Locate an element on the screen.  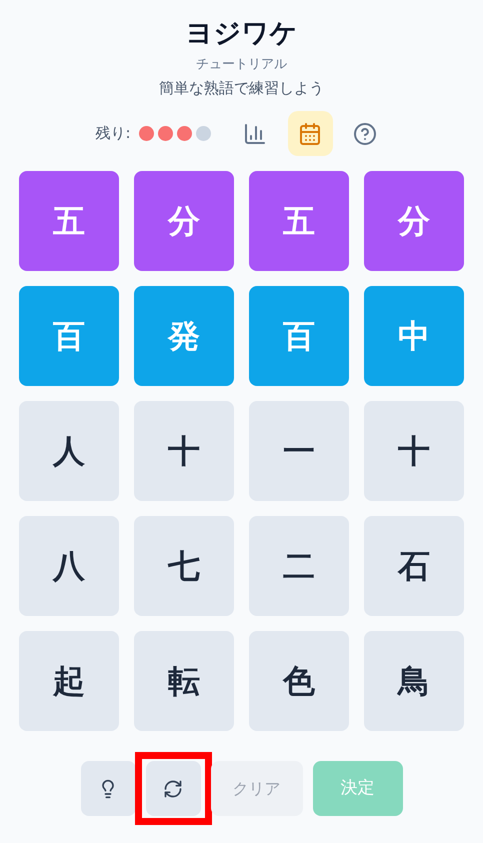
hint-button is located at coordinates (108, 788).